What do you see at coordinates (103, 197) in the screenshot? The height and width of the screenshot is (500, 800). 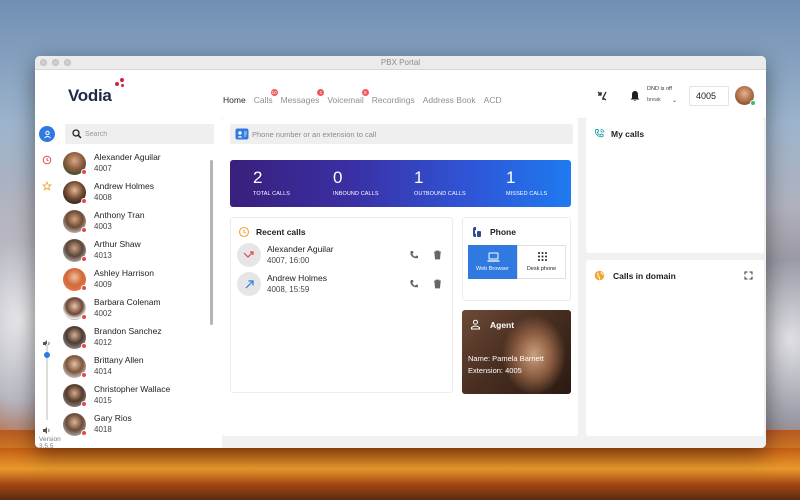 I see `contact-extension: 4008` at bounding box center [103, 197].